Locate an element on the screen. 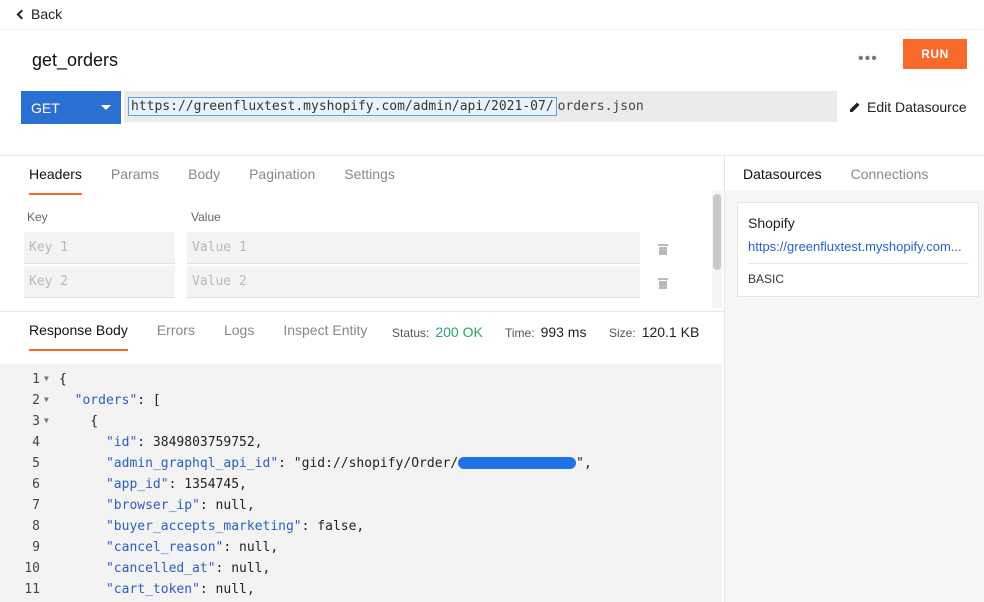 The width and height of the screenshot is (984, 602). code-text: "id": 3849803759752, is located at coordinates (184, 442).